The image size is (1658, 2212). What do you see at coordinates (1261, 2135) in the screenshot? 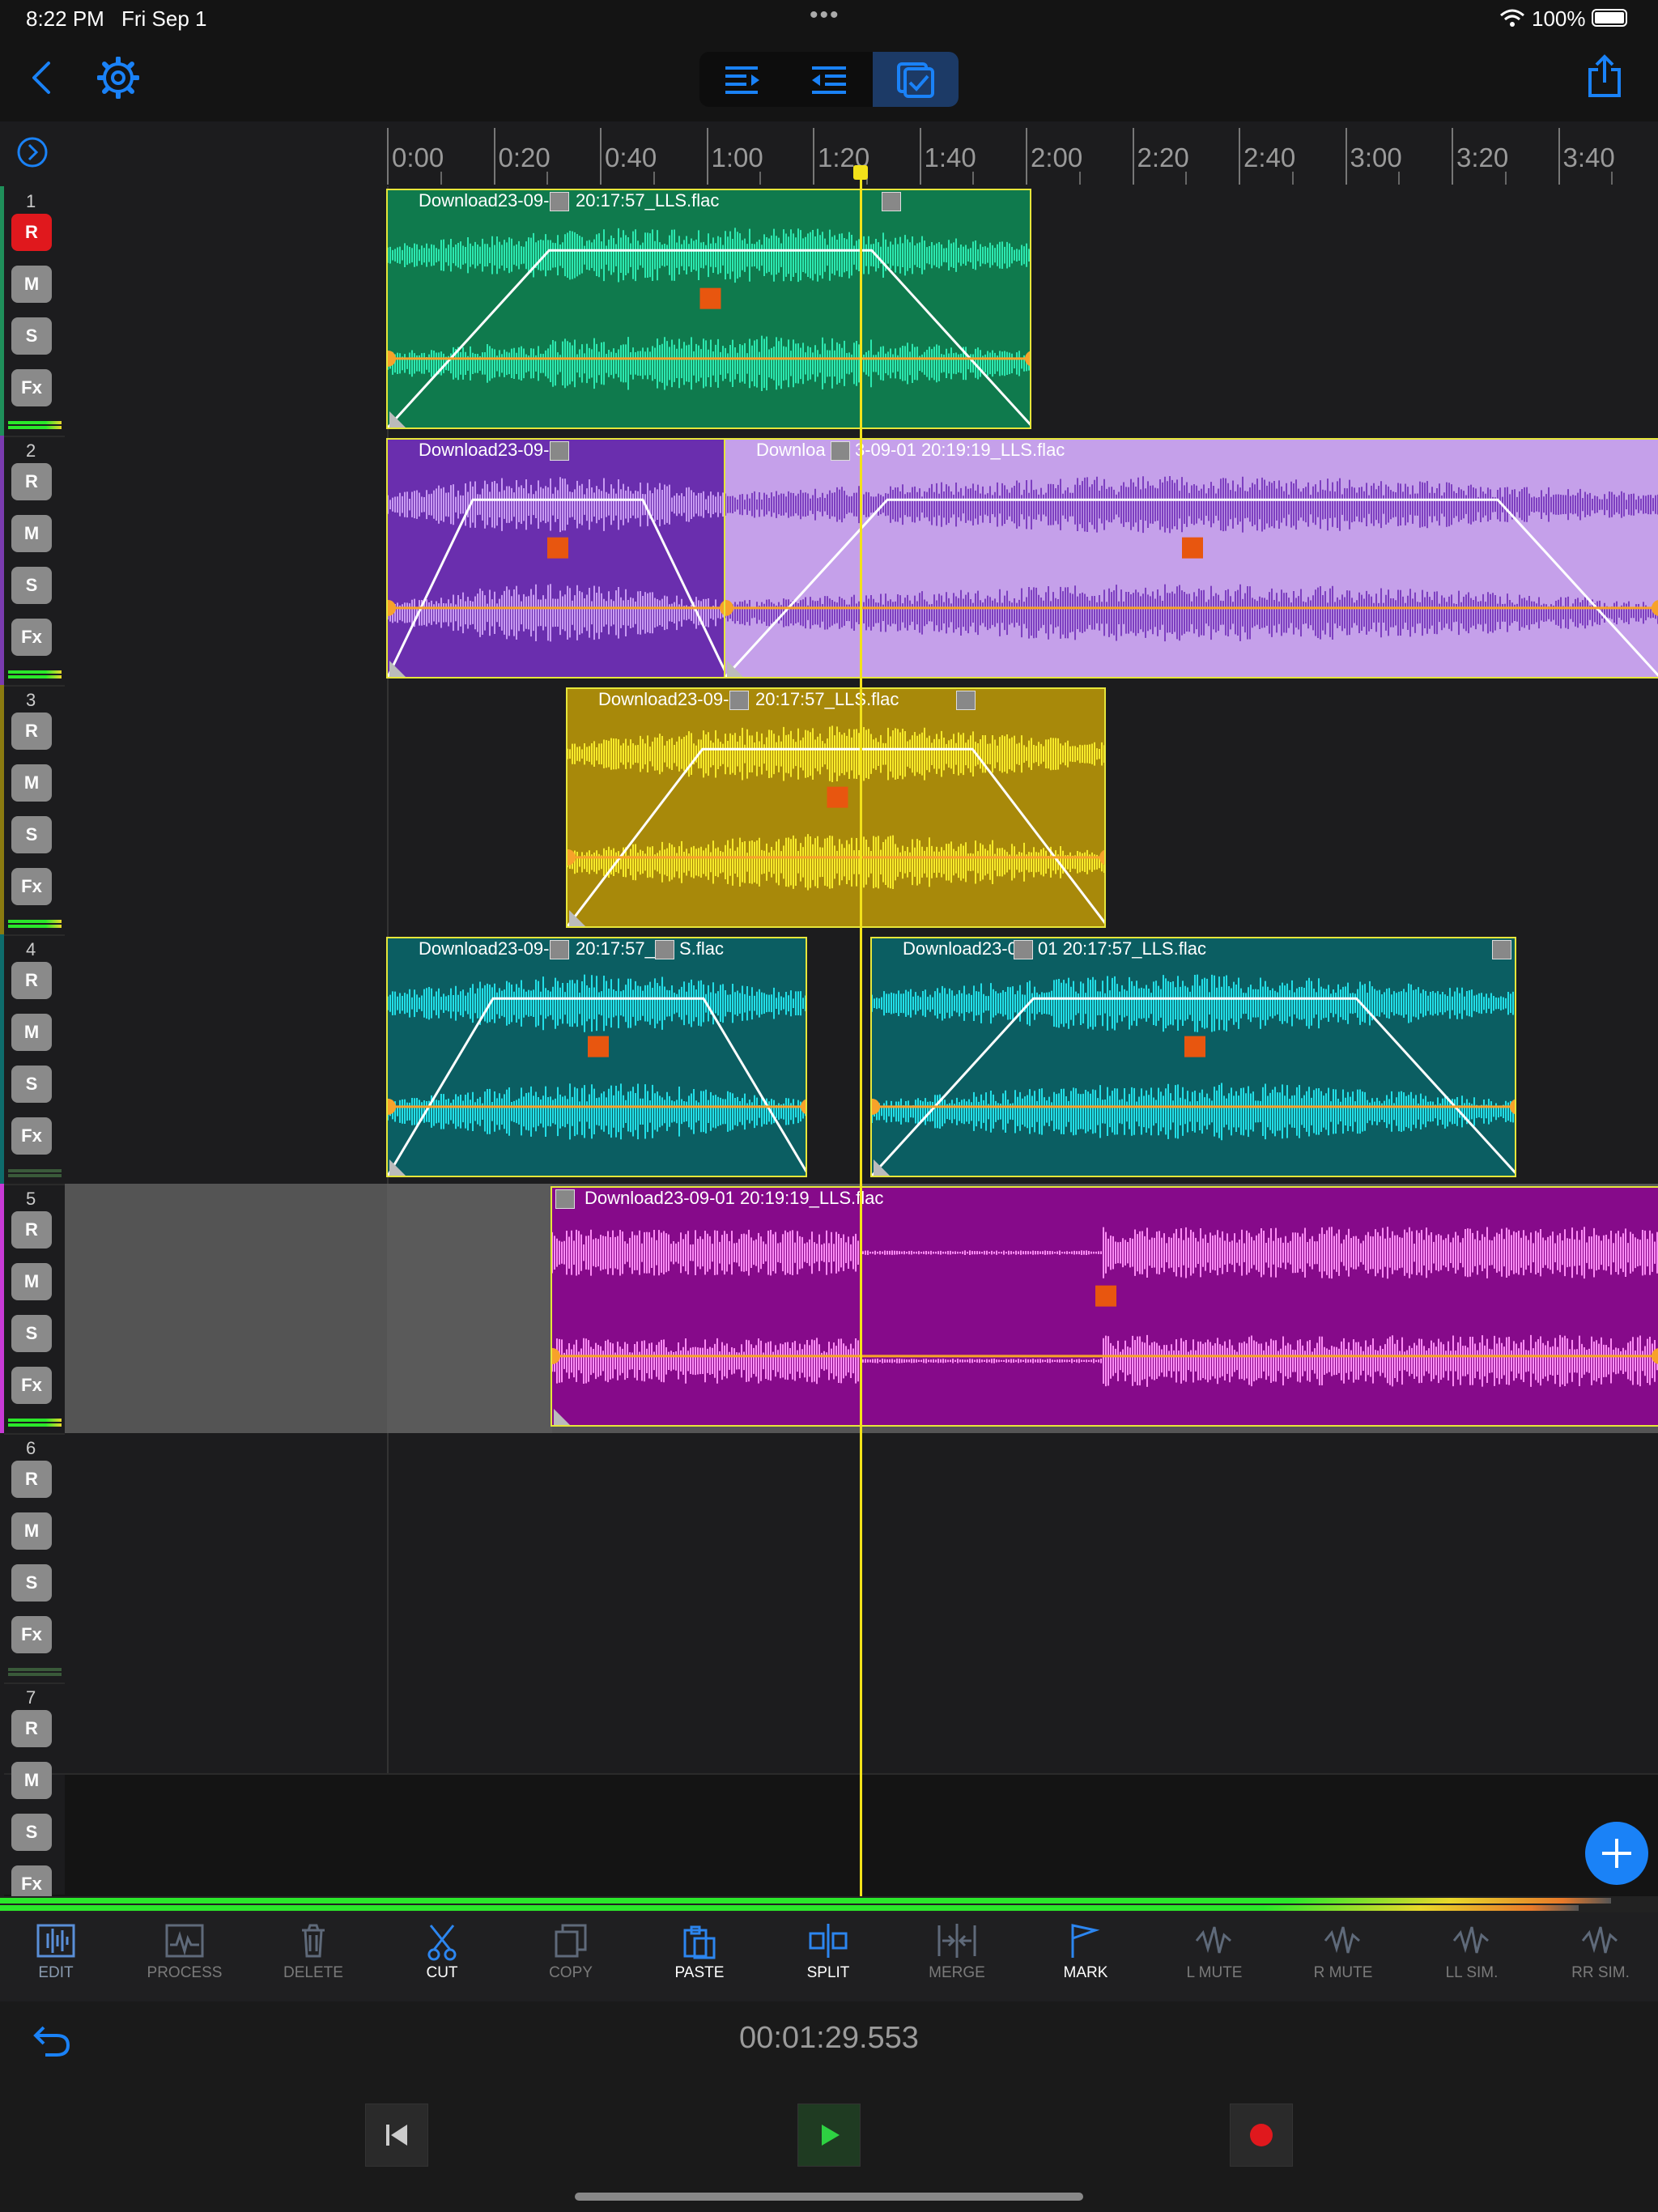
I see `record-button` at bounding box center [1261, 2135].